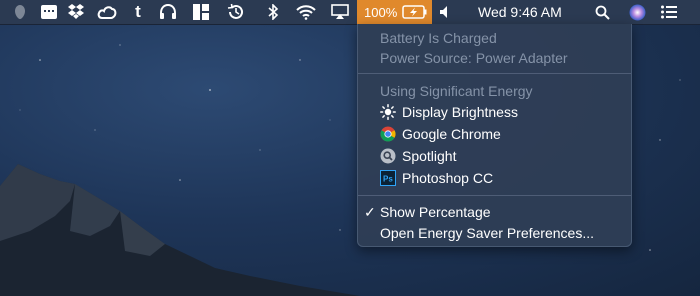  I want to click on battery-icon, so click(414, 12).